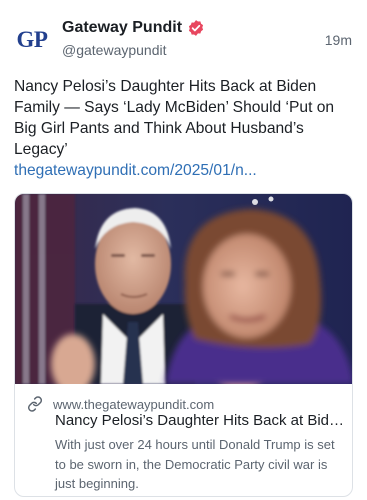 The image size is (367, 500). Describe the element at coordinates (196, 28) in the screenshot. I see `verified-badge-icon` at that location.